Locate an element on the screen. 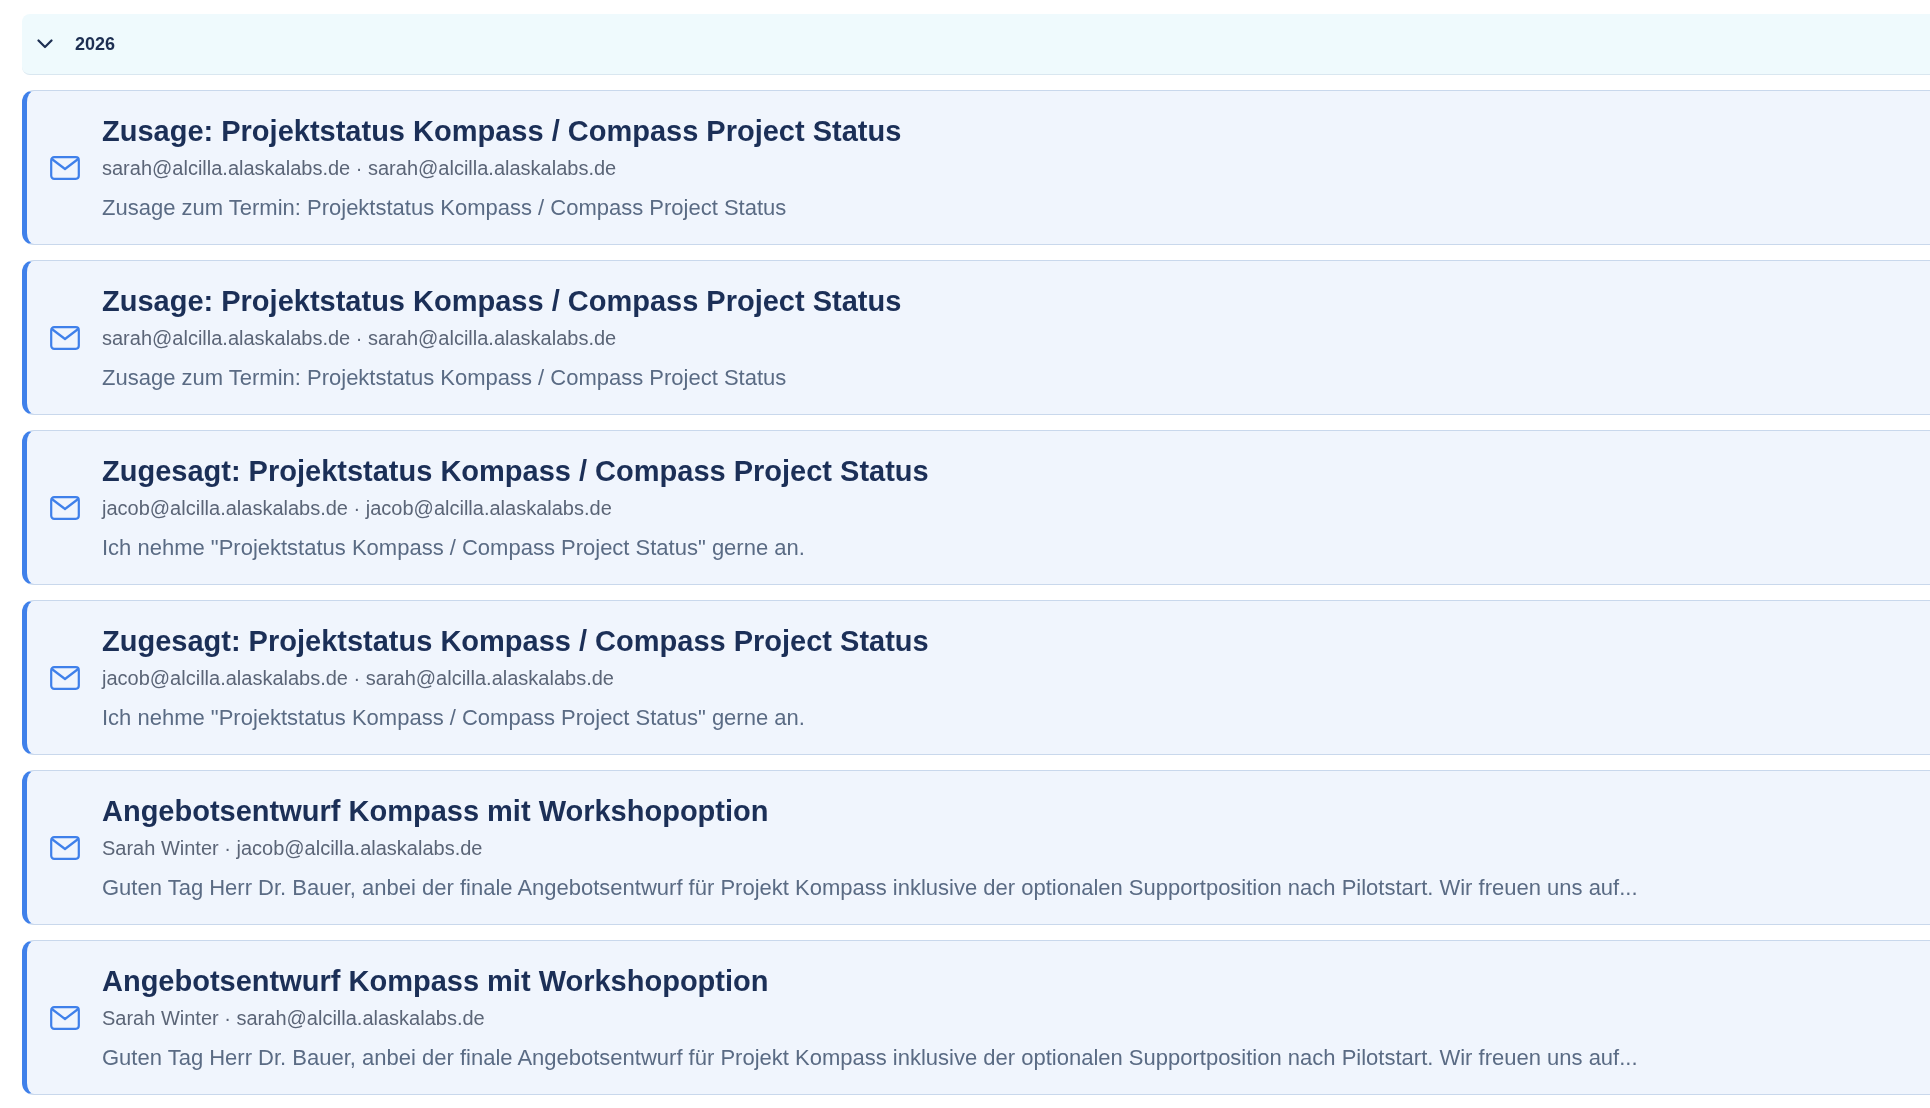  email-addresses: jacob@alcilla.alaskalabs.de · jacob@alcilla.alaskalabs.de is located at coordinates (357, 508).